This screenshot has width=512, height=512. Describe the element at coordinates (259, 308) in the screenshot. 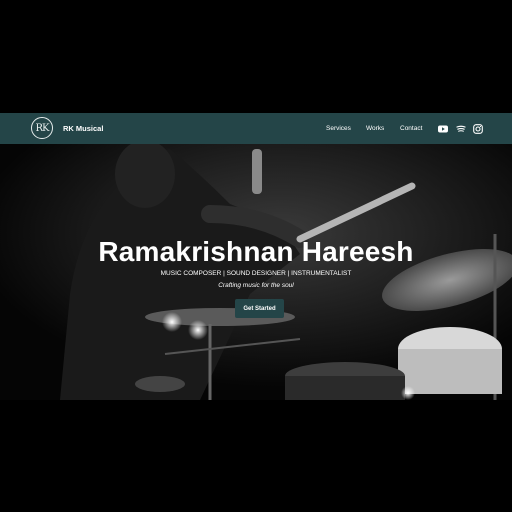

I see `get-started-button: Get Started` at that location.